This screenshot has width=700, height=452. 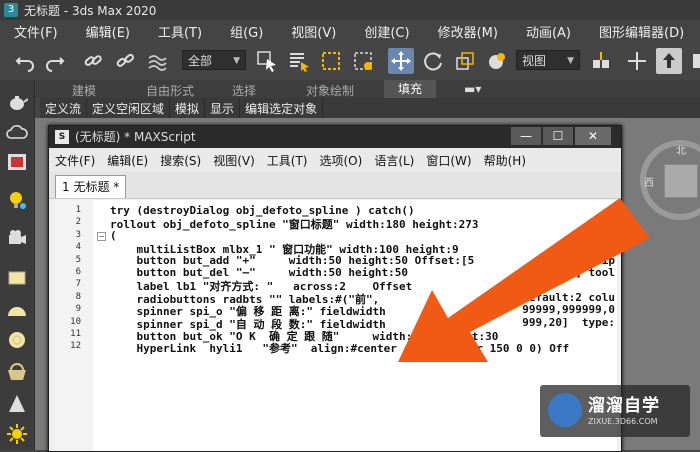 I want to click on menu-file: 文件(F), so click(x=36, y=31).